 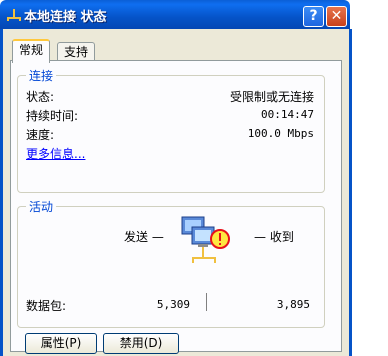 I want to click on window-title: 本地连接 状态, so click(x=65, y=17).